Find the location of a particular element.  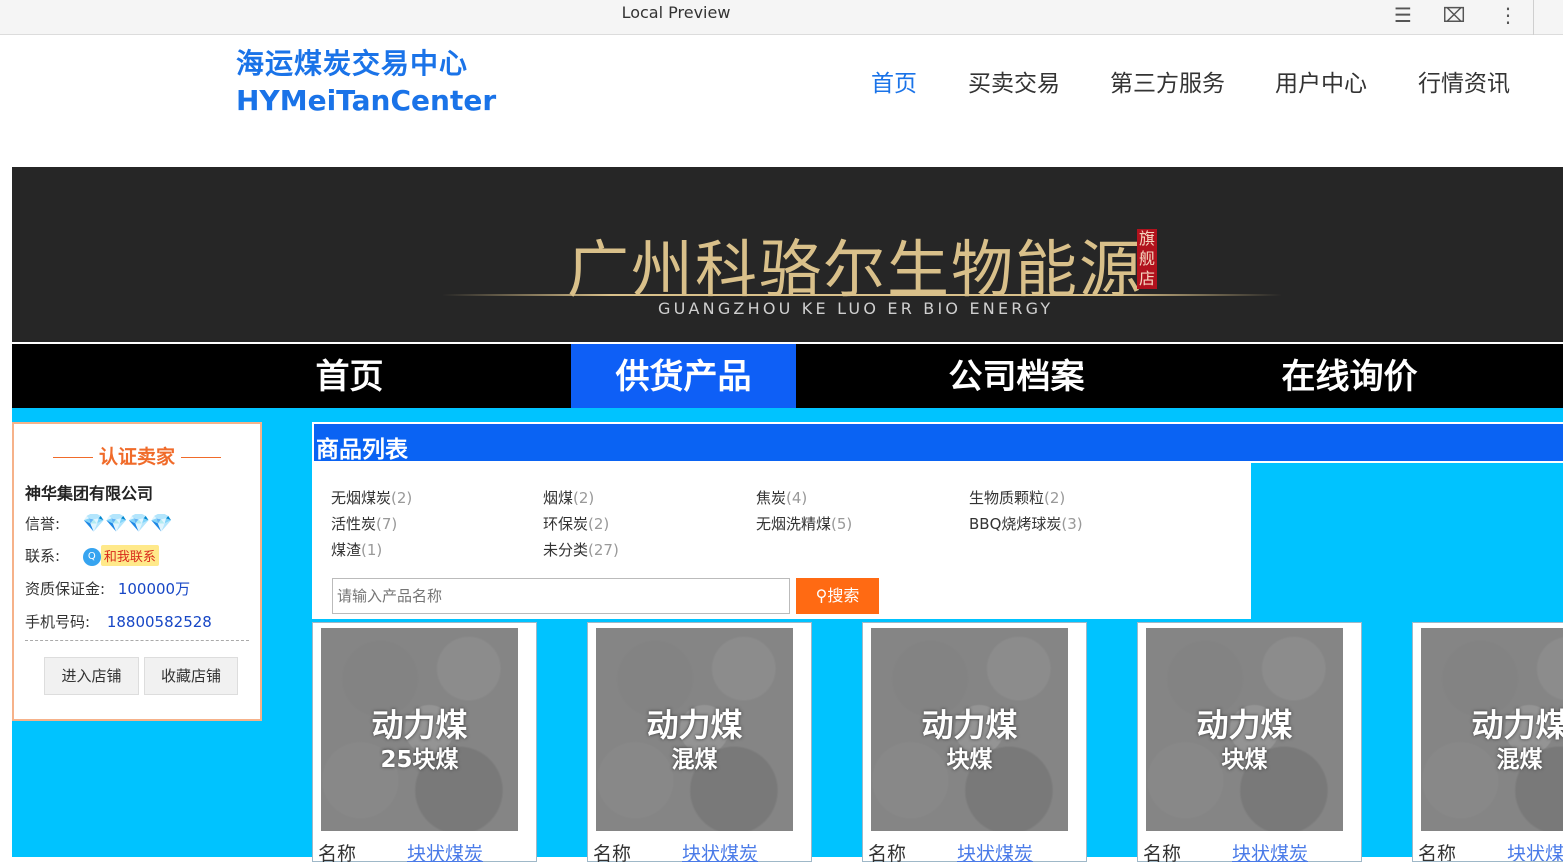

product-card: 动力煤 25块煤 名称 块状煤炭 is located at coordinates (424, 743).